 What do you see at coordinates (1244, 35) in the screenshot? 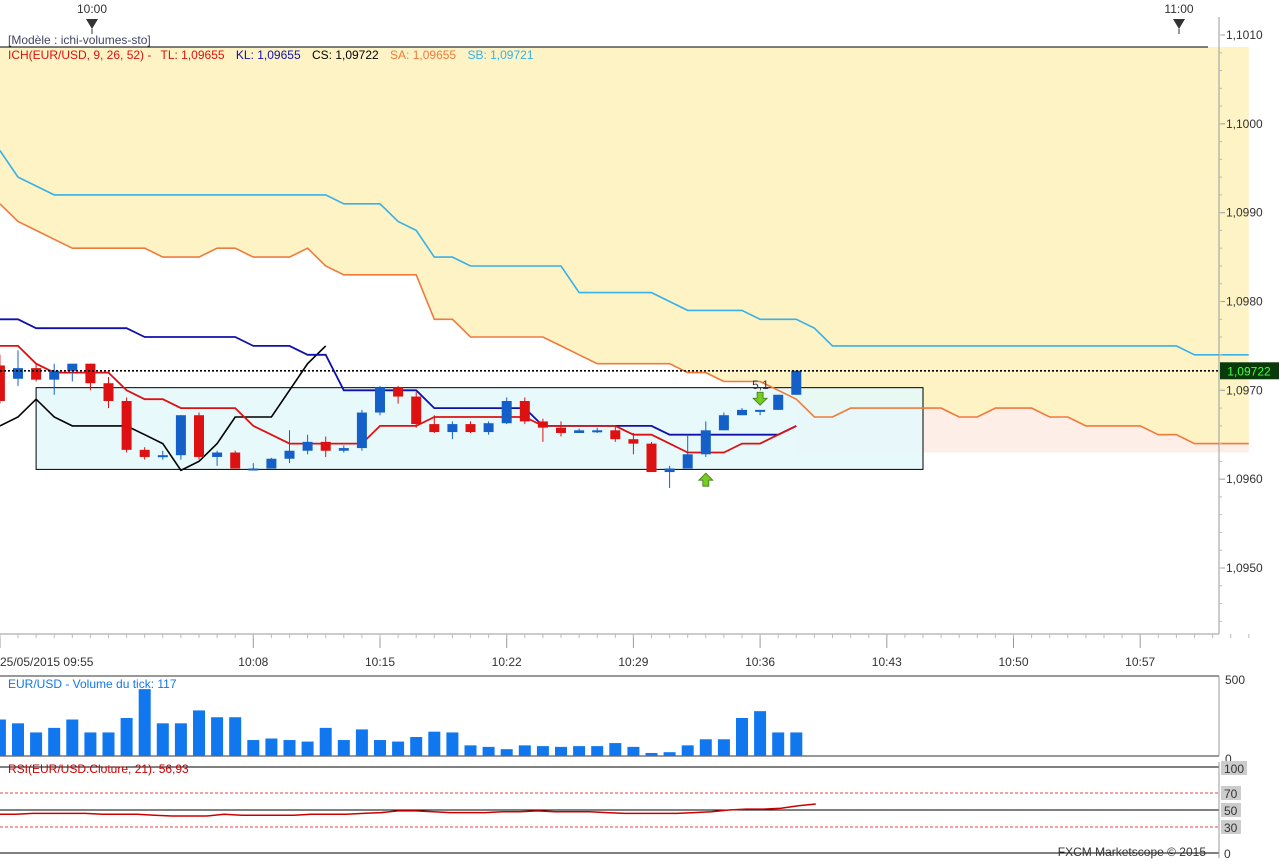
I see `price-tick-label: 1,1010` at bounding box center [1244, 35].